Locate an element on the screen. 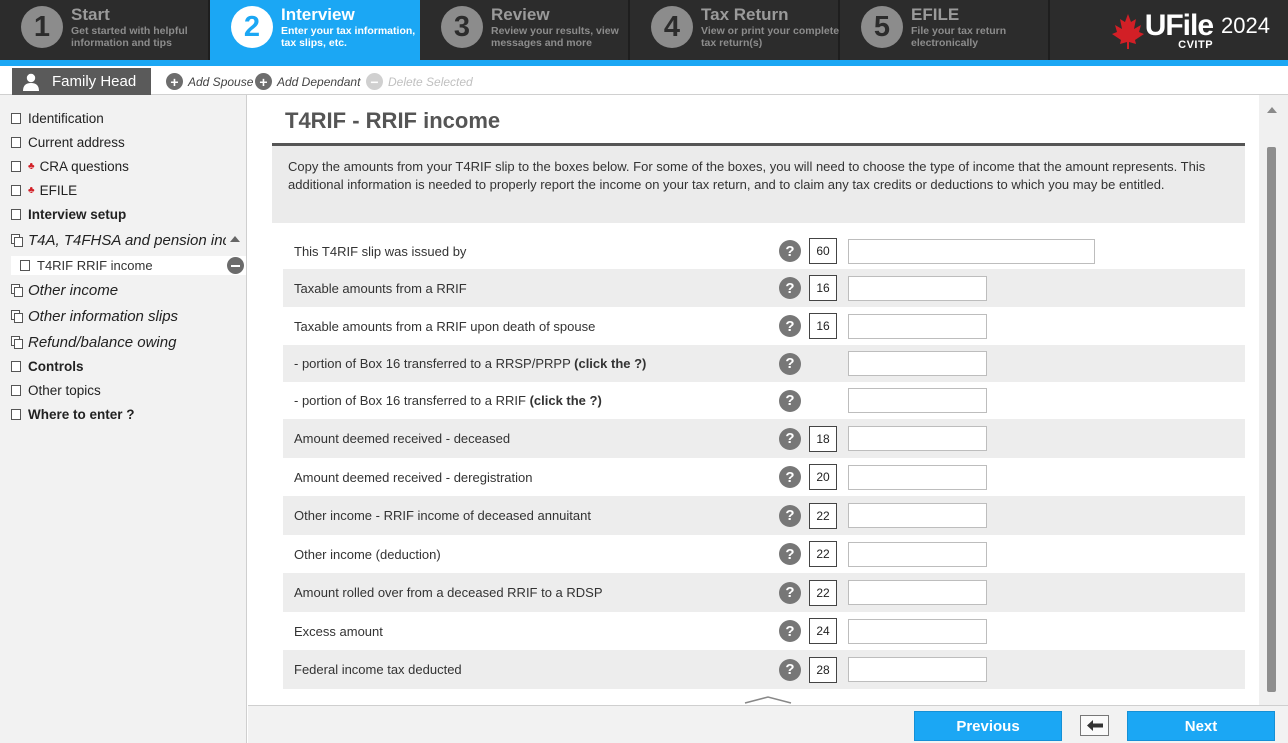 This screenshot has width=1288, height=743. add-spouse-button: + Add Spouse is located at coordinates (209, 81).